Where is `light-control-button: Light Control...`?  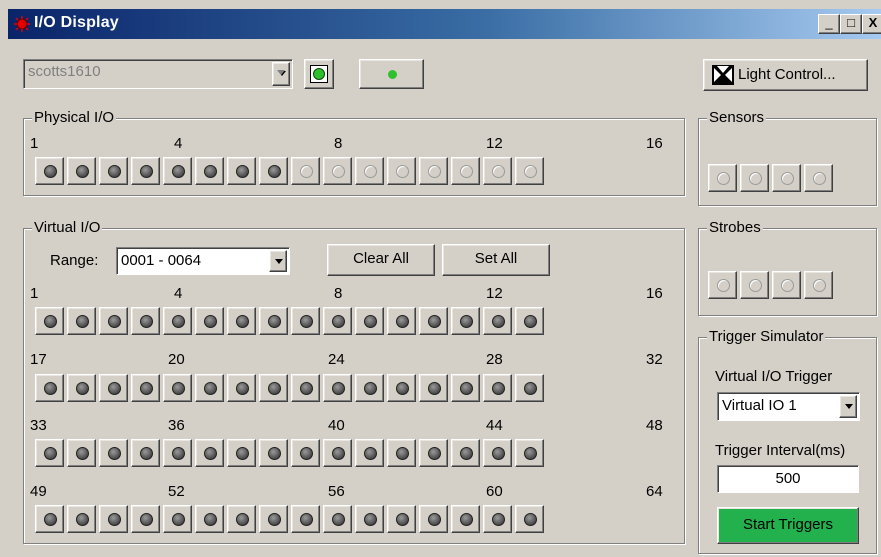
light-control-button: Light Control... is located at coordinates (785, 75).